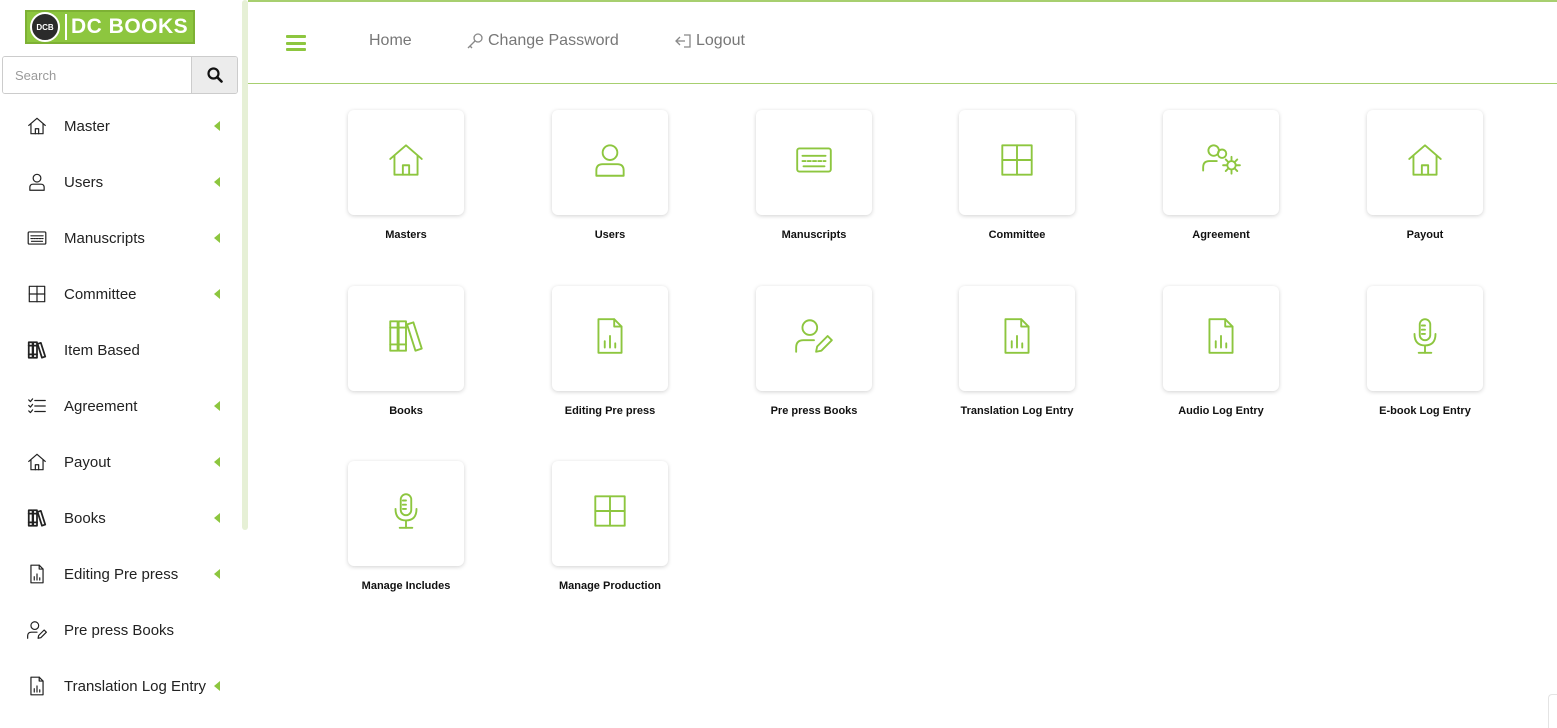 This screenshot has height=728, width=1557. I want to click on brand-logo: DCB DC BOOKS, so click(110, 27).